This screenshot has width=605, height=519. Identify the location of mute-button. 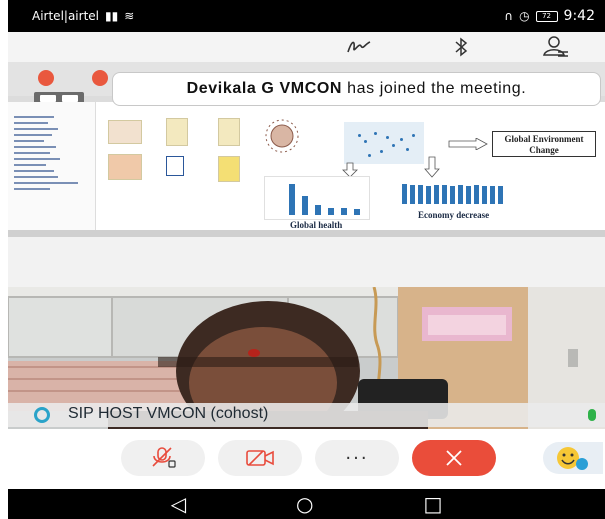
(163, 458).